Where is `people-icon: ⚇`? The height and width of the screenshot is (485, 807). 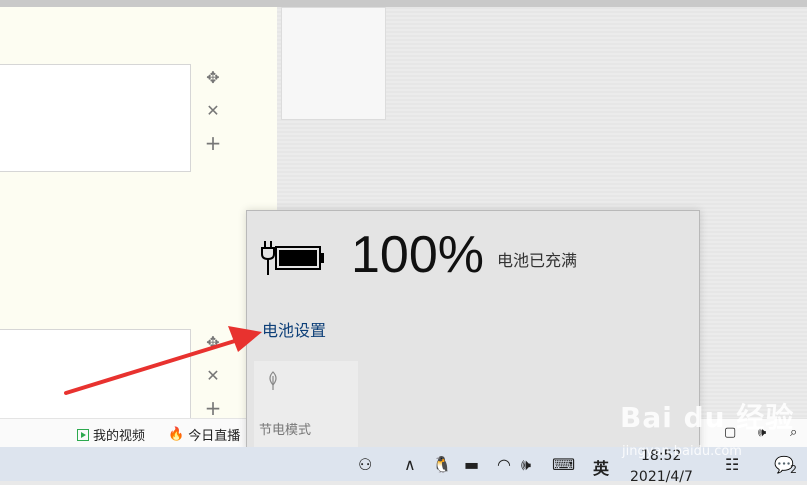
people-icon: ⚇ is located at coordinates (365, 464).